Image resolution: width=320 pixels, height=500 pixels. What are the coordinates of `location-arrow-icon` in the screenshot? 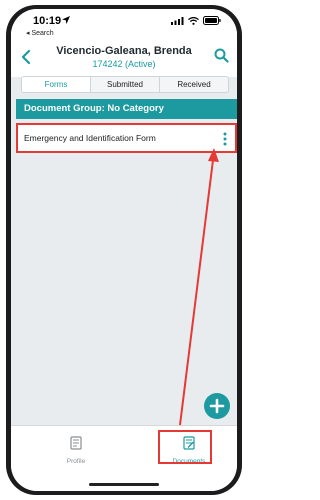 It's located at (66, 20).